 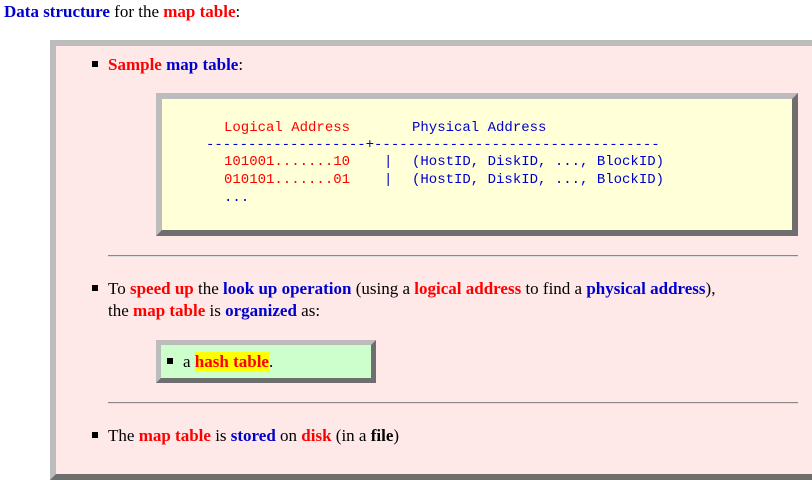 What do you see at coordinates (287, 162) in the screenshot?
I see `row-1-logical: 101001.......10` at bounding box center [287, 162].